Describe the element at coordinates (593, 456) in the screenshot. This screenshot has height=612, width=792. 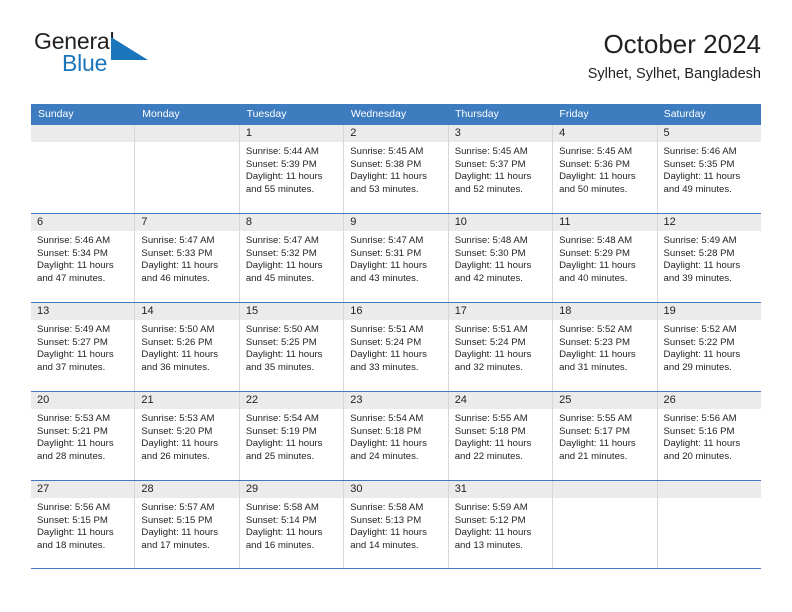
I see `daylight-text-line2: and 21 minutes.` at that location.